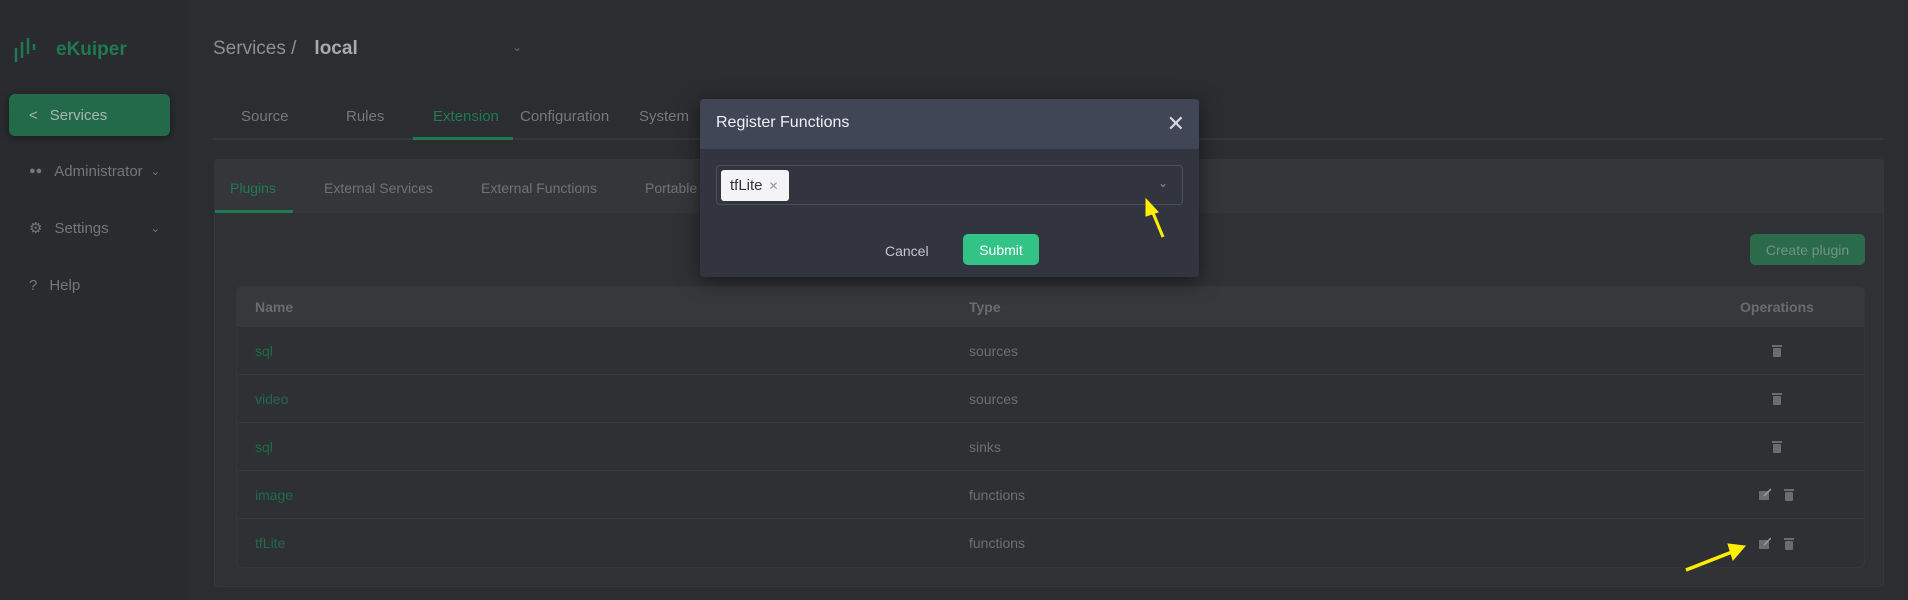  What do you see at coordinates (746, 185) in the screenshot?
I see `tag-label: tfLite` at bounding box center [746, 185].